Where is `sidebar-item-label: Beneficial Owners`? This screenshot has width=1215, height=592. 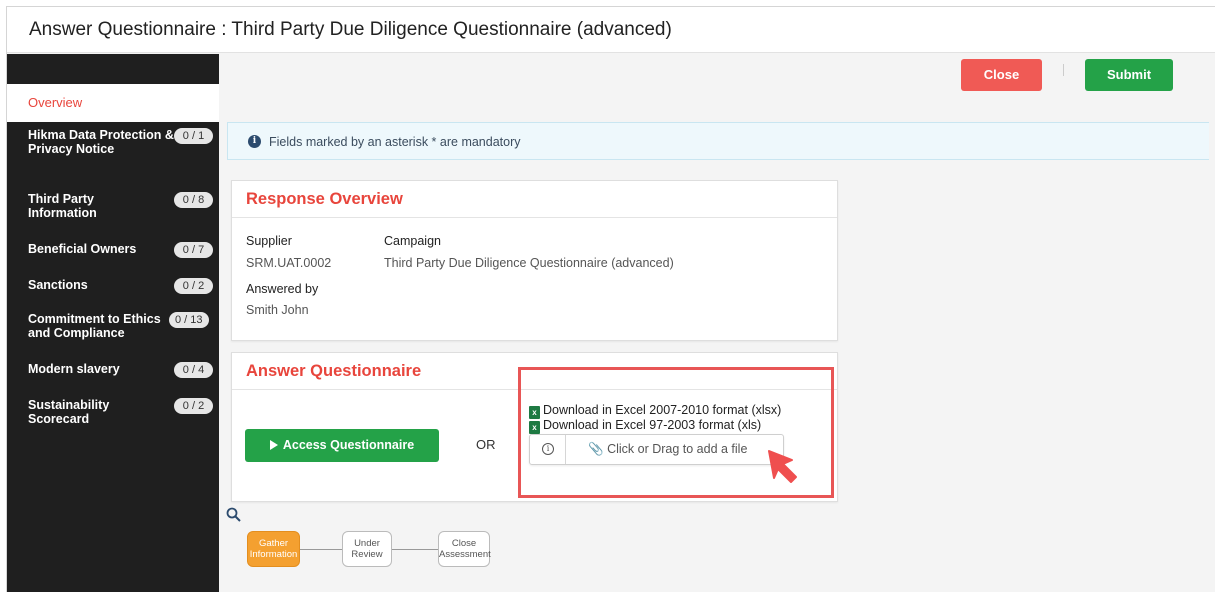 sidebar-item-label: Beneficial Owners is located at coordinates (82, 249).